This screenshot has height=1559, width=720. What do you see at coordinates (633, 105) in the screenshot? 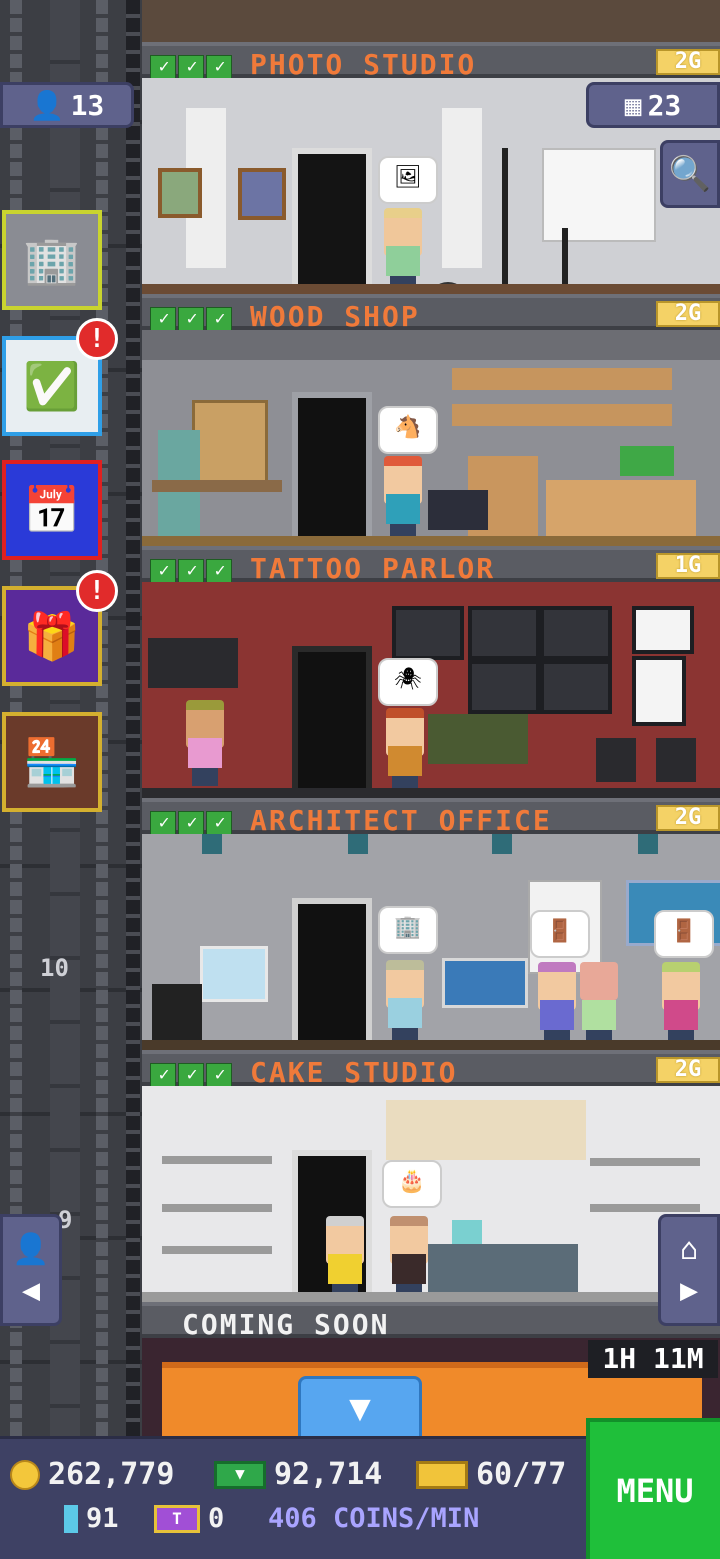
I see `building-icon: ▦` at bounding box center [633, 105].